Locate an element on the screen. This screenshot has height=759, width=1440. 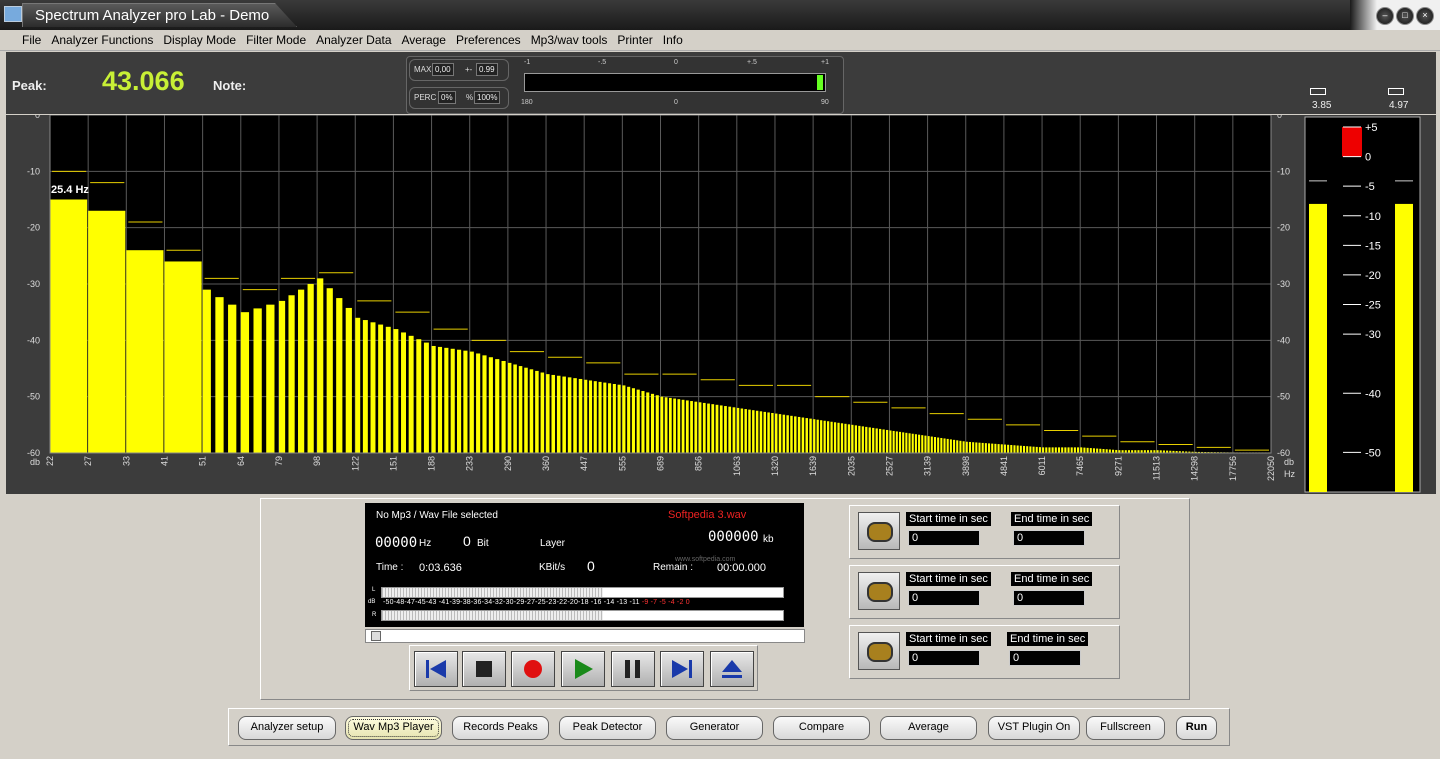
fullscreen-button: Fullscreen is located at coordinates (1125, 728).